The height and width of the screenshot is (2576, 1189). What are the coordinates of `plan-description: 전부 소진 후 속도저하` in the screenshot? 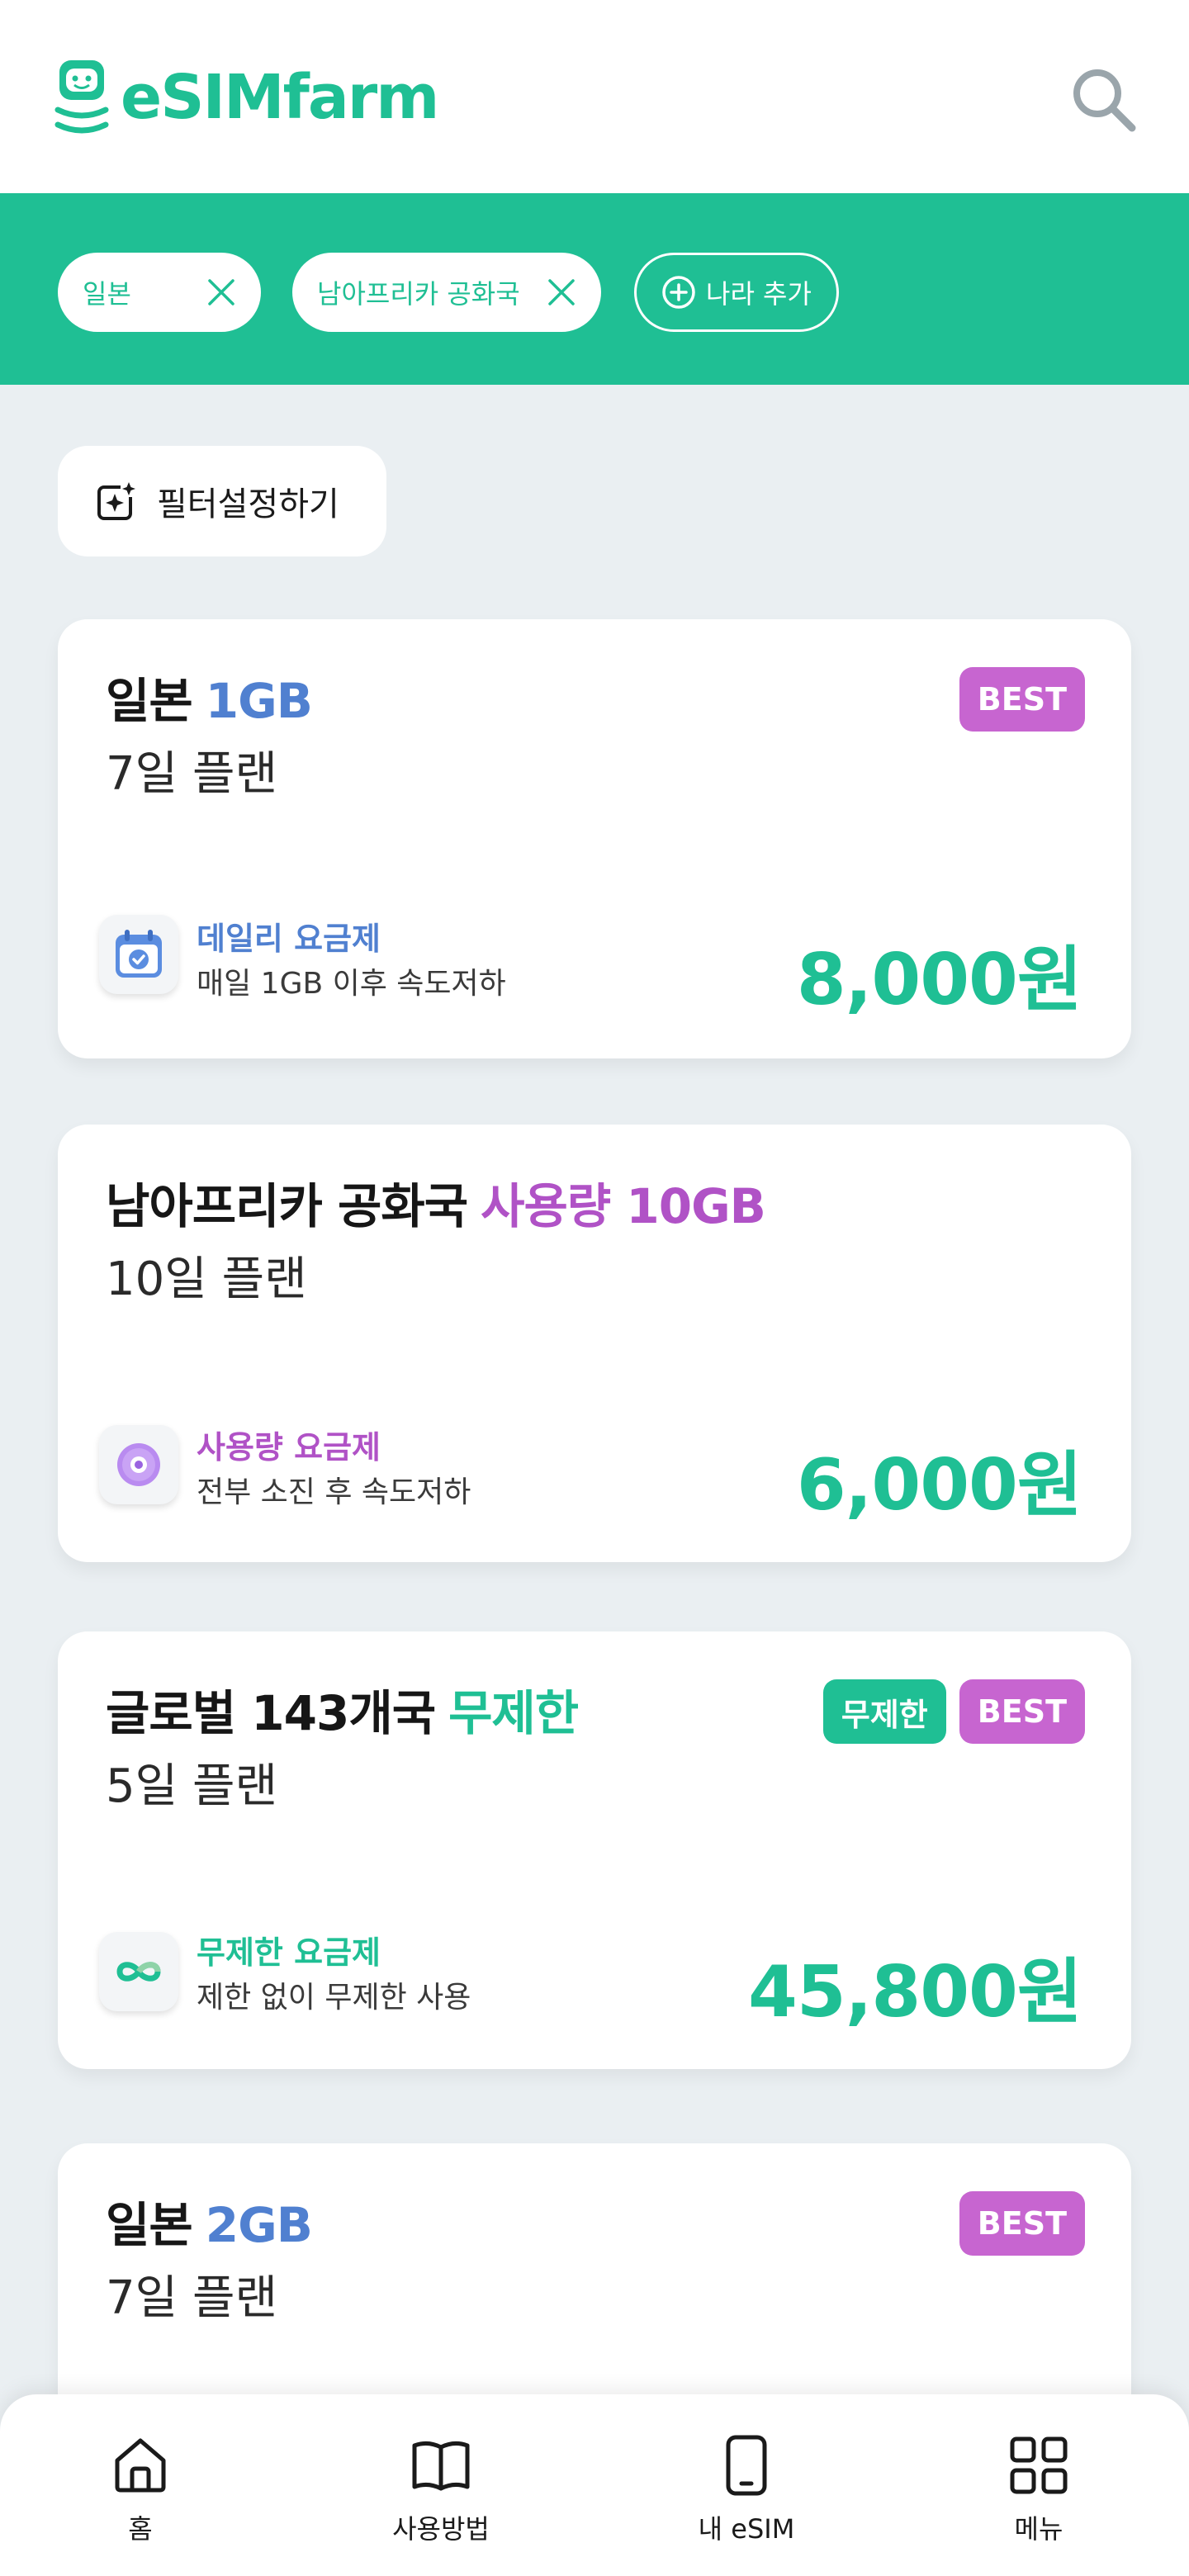 It's located at (334, 1492).